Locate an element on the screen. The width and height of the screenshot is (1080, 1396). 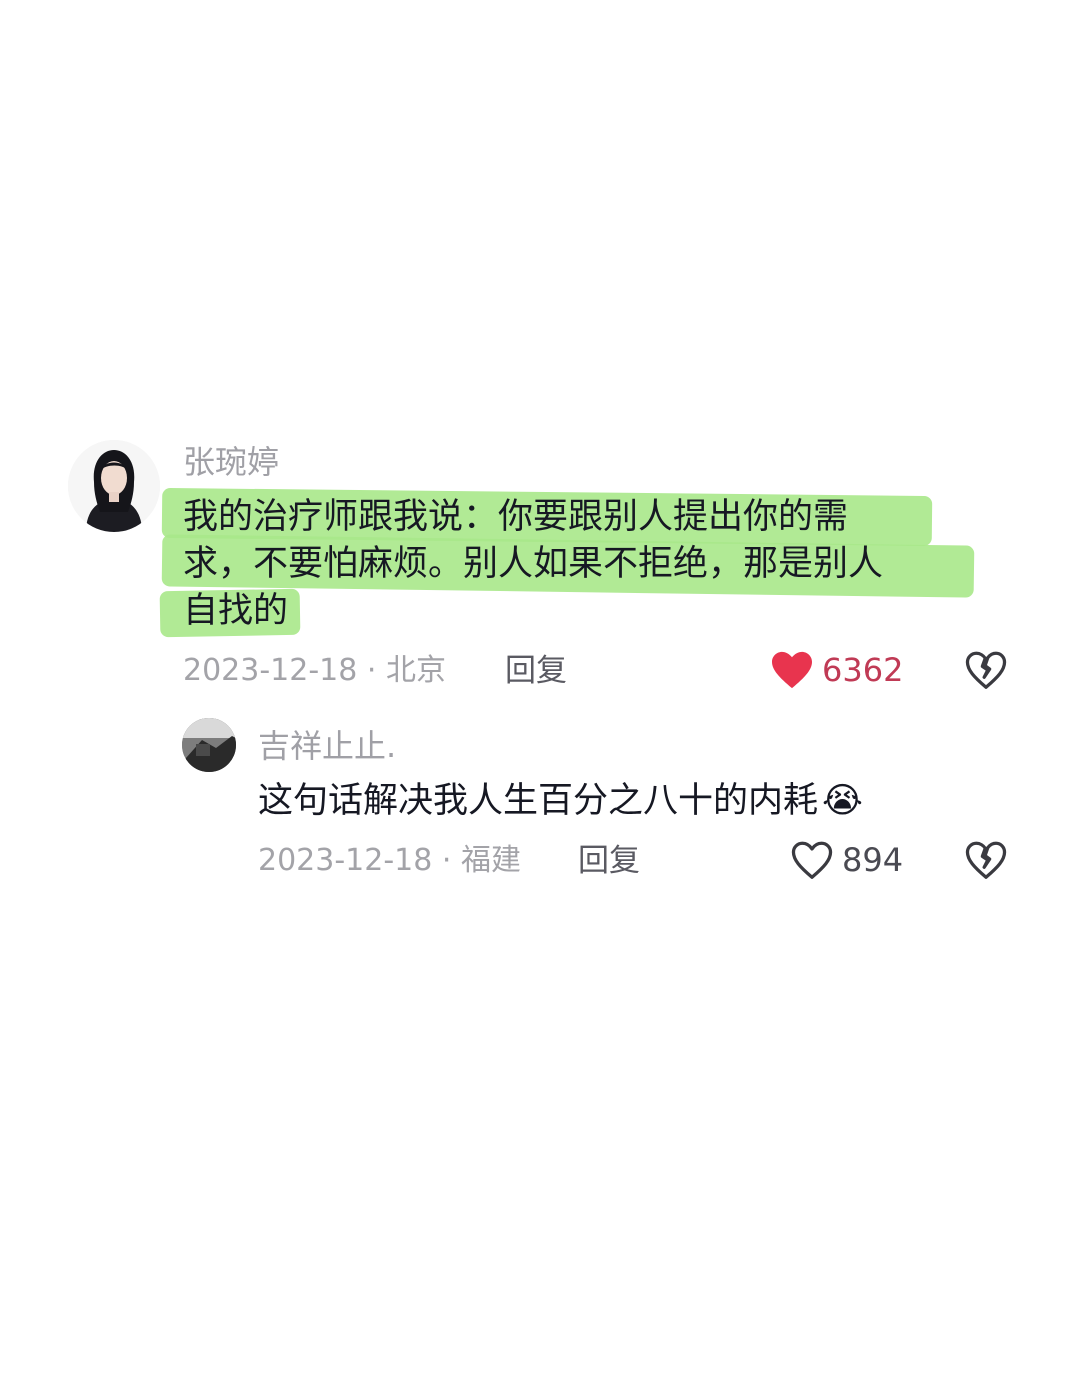
reply-dislike-button is located at coordinates (986, 862).